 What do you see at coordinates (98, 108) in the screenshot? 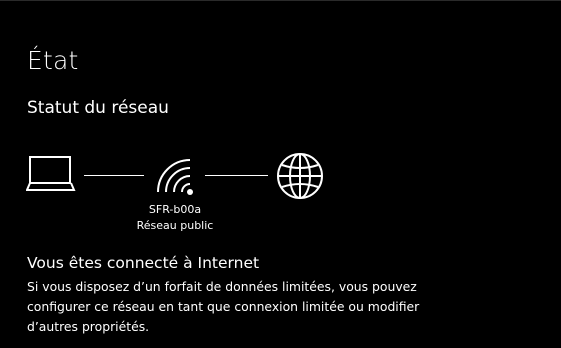
I see `section-title: Statut du réseau` at bounding box center [98, 108].